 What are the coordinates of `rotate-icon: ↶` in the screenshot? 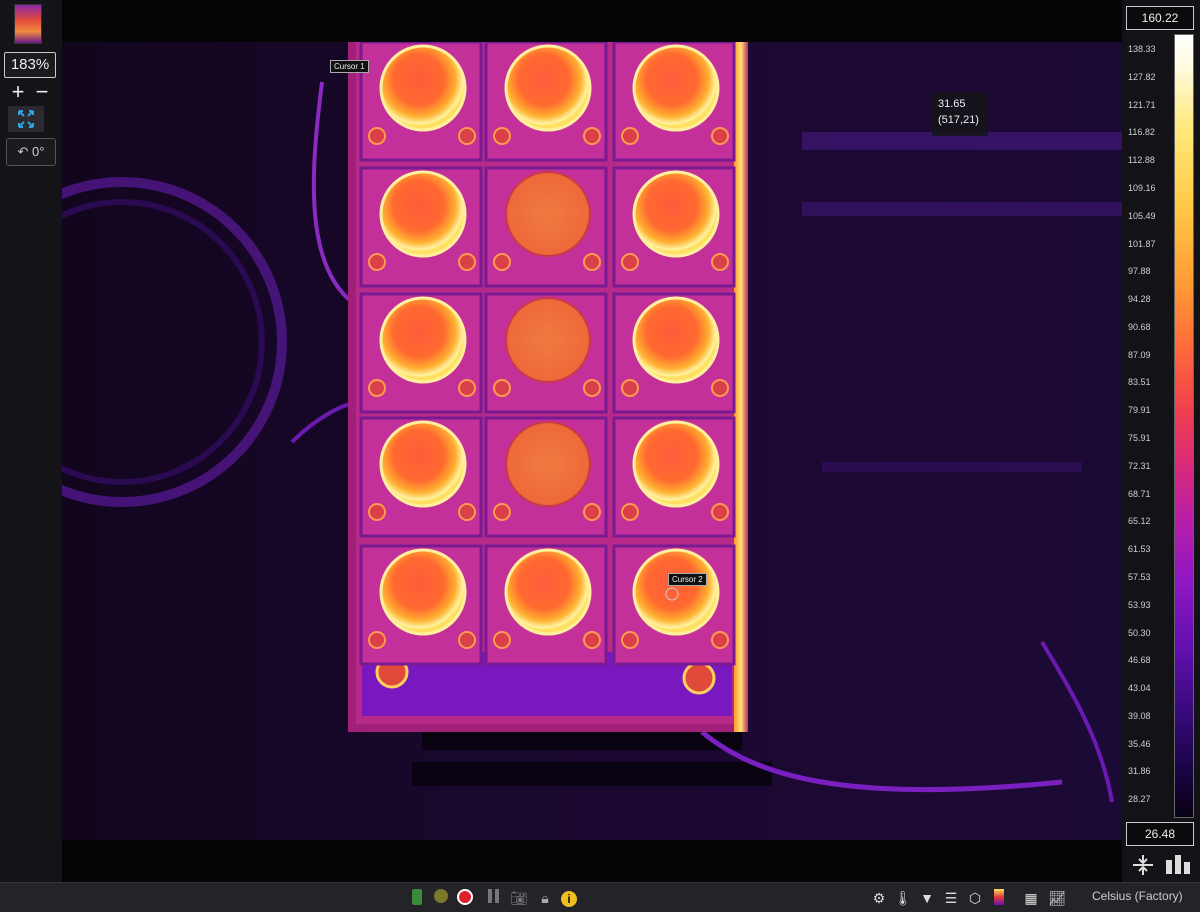 It's located at (23, 151).